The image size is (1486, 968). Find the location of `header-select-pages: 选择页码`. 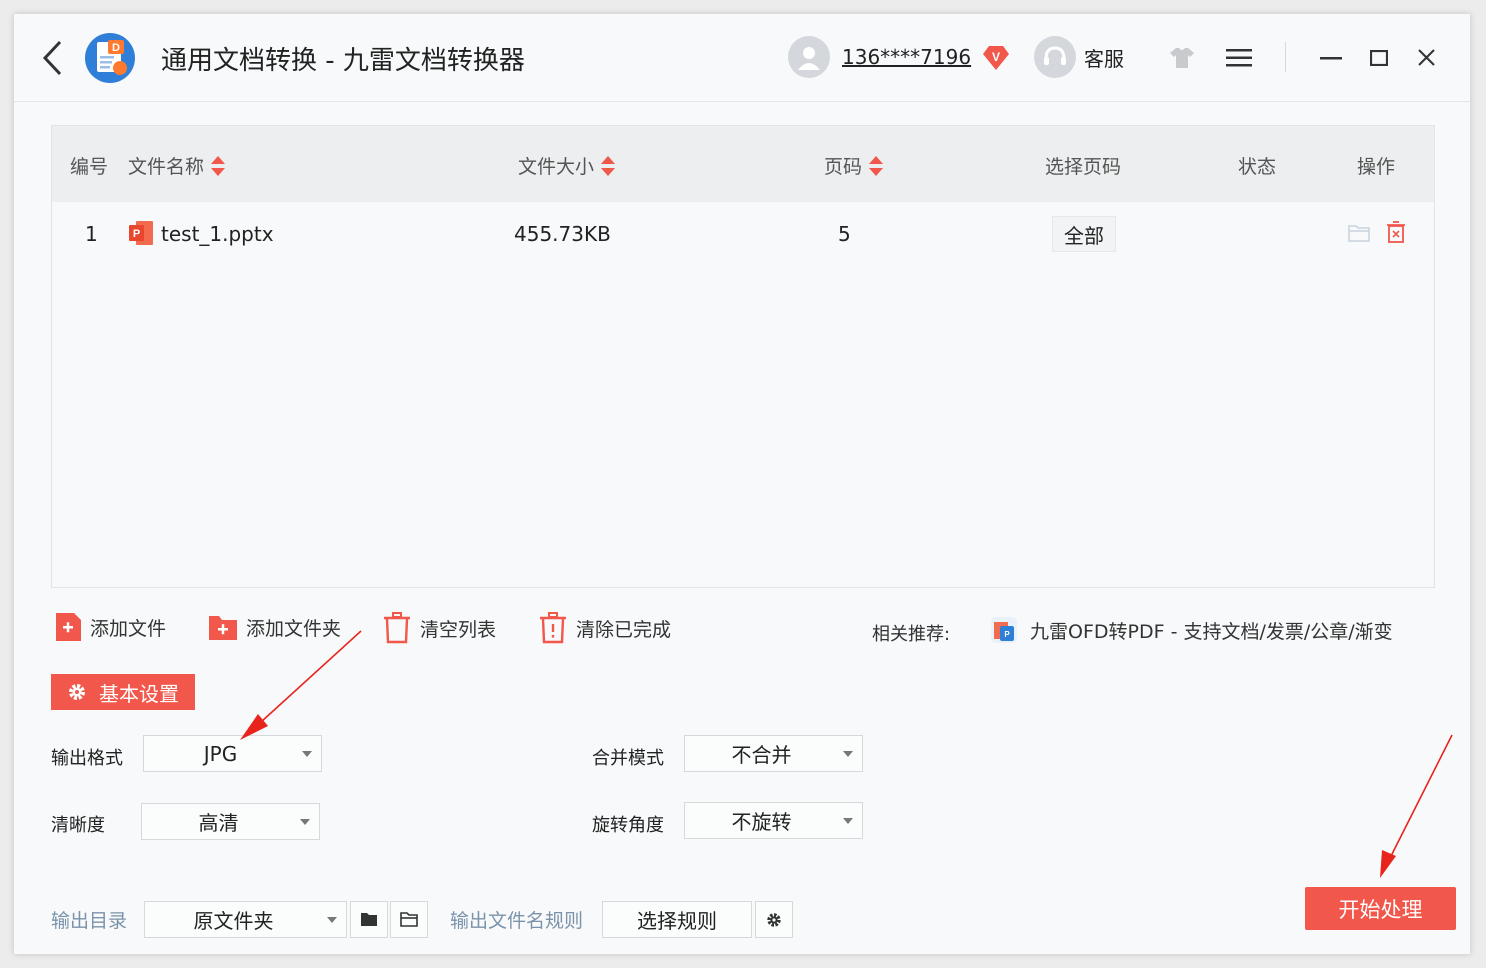

header-select-pages: 选择页码 is located at coordinates (1083, 167).